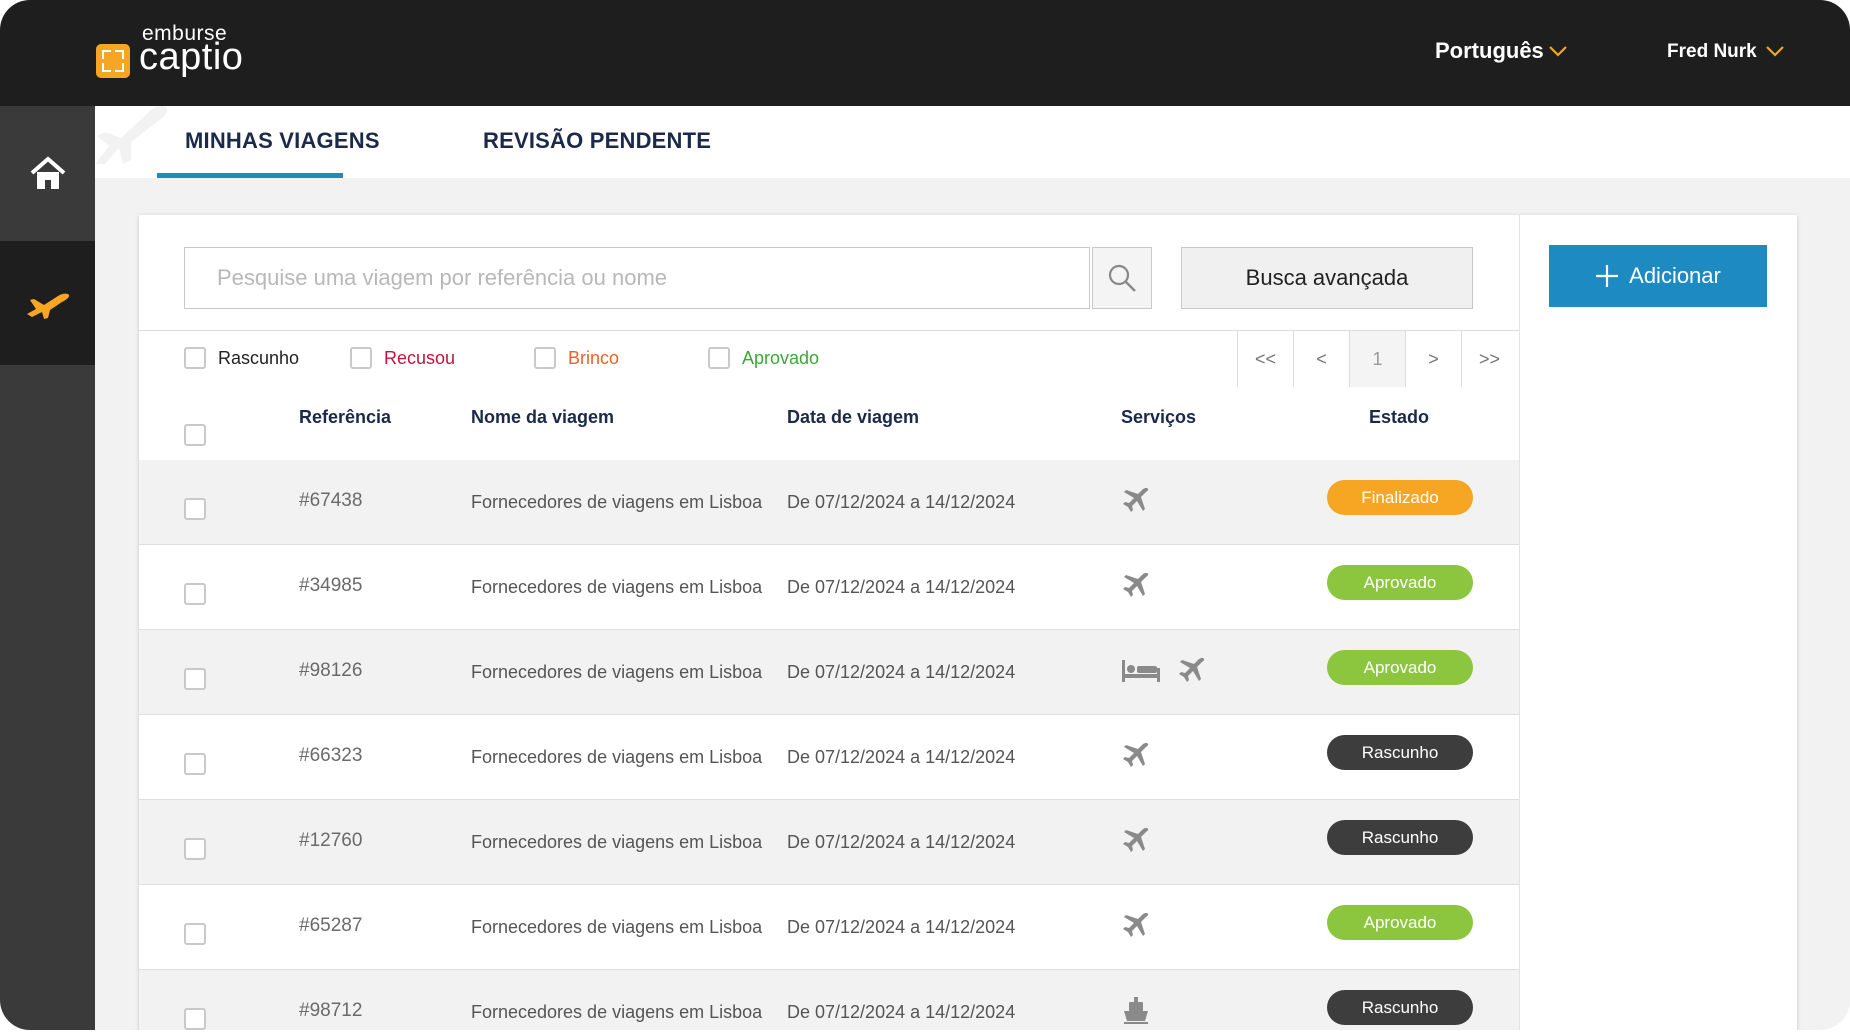 The image size is (1850, 1036). Describe the element at coordinates (250, 175) in the screenshot. I see `active-tab-indicator` at that location.